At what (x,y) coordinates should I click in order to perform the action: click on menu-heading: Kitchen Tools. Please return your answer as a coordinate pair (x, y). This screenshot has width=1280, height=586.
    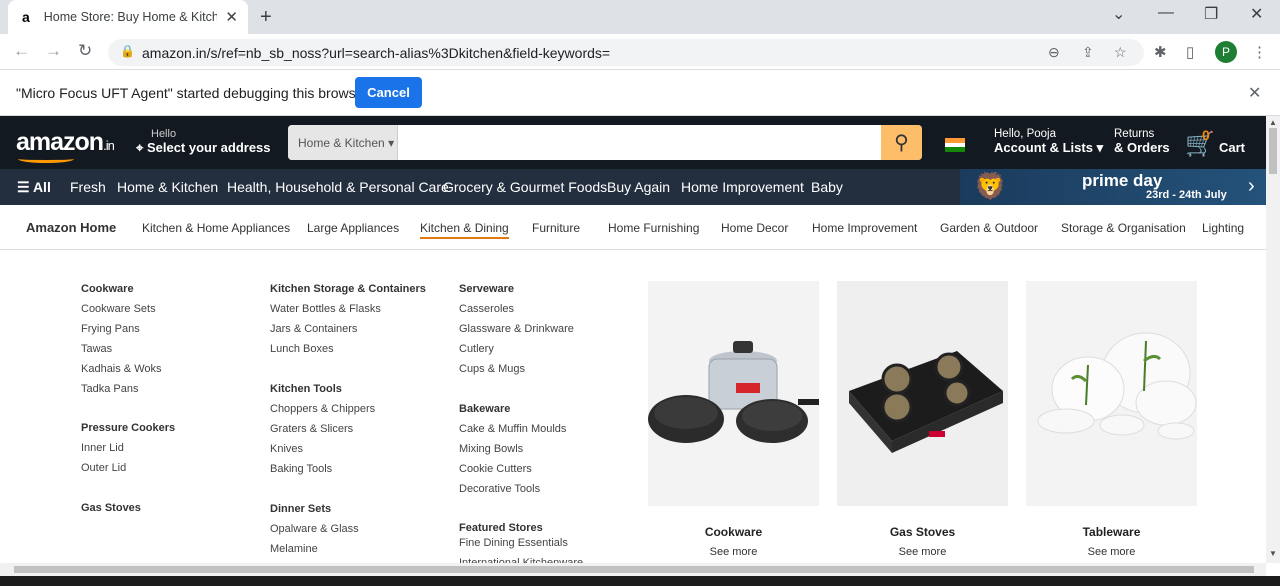
    Looking at the image, I should click on (360, 389).